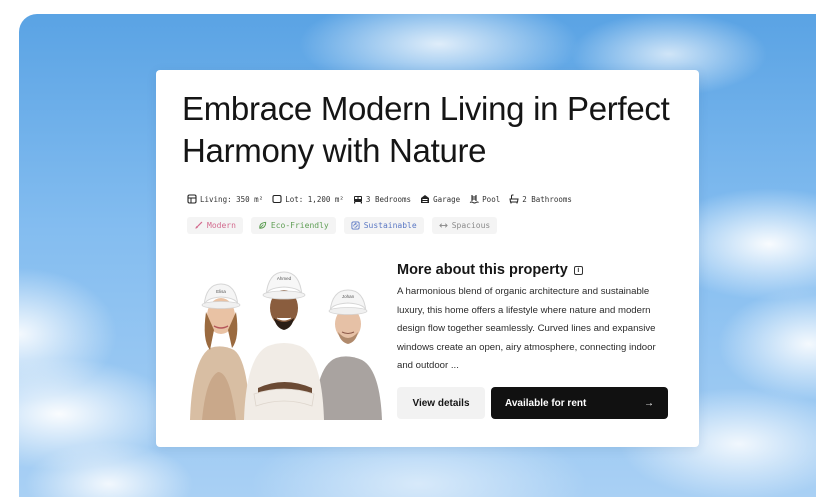  What do you see at coordinates (474, 199) in the screenshot?
I see `pool-icon` at bounding box center [474, 199].